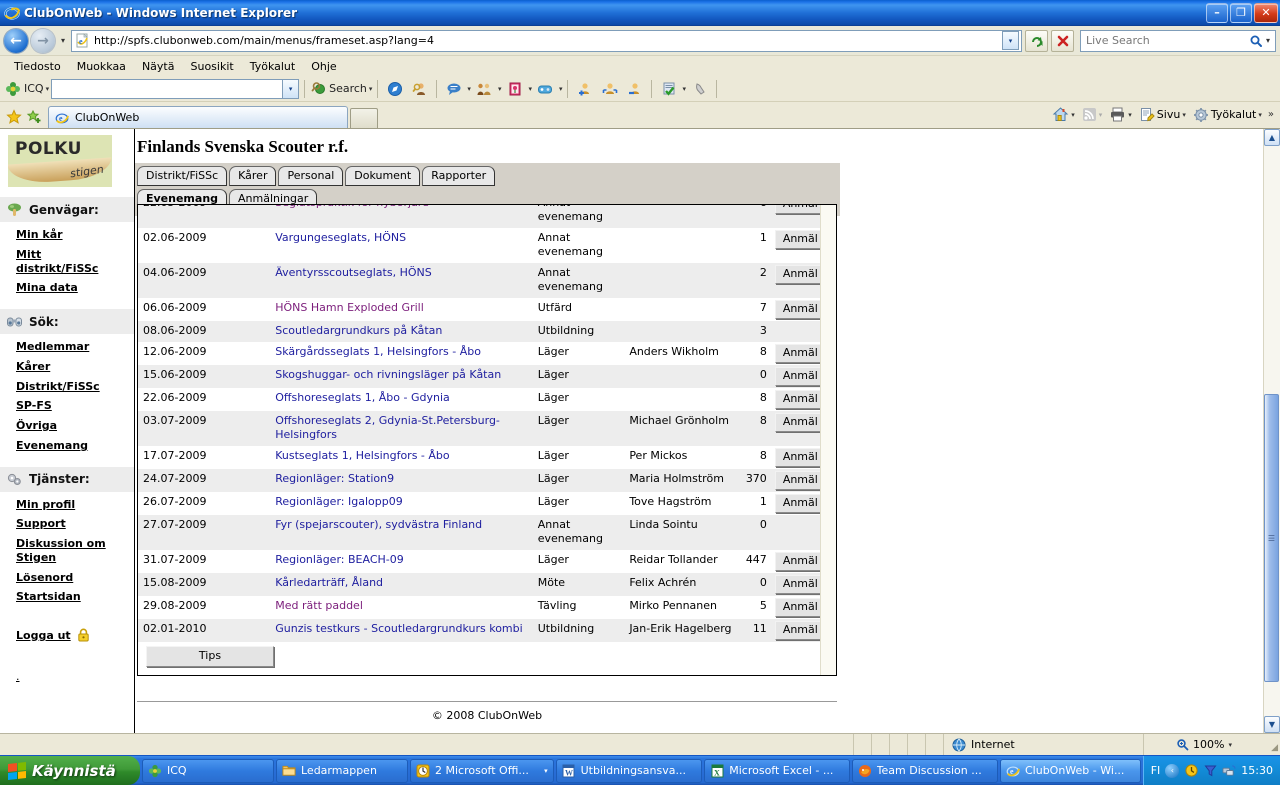  Describe the element at coordinates (70, 406) in the screenshot. I see `sidebar-link-sp-fs: SP-FS` at that location.